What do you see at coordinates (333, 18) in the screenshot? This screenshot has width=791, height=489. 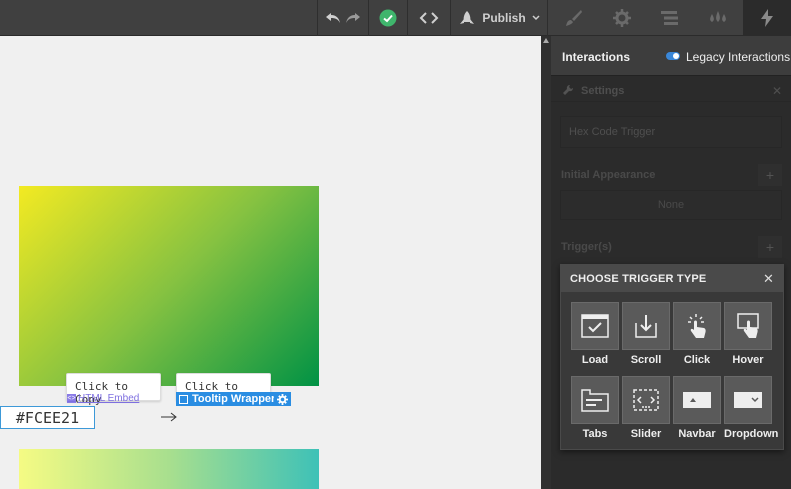 I see `undo-icon` at bounding box center [333, 18].